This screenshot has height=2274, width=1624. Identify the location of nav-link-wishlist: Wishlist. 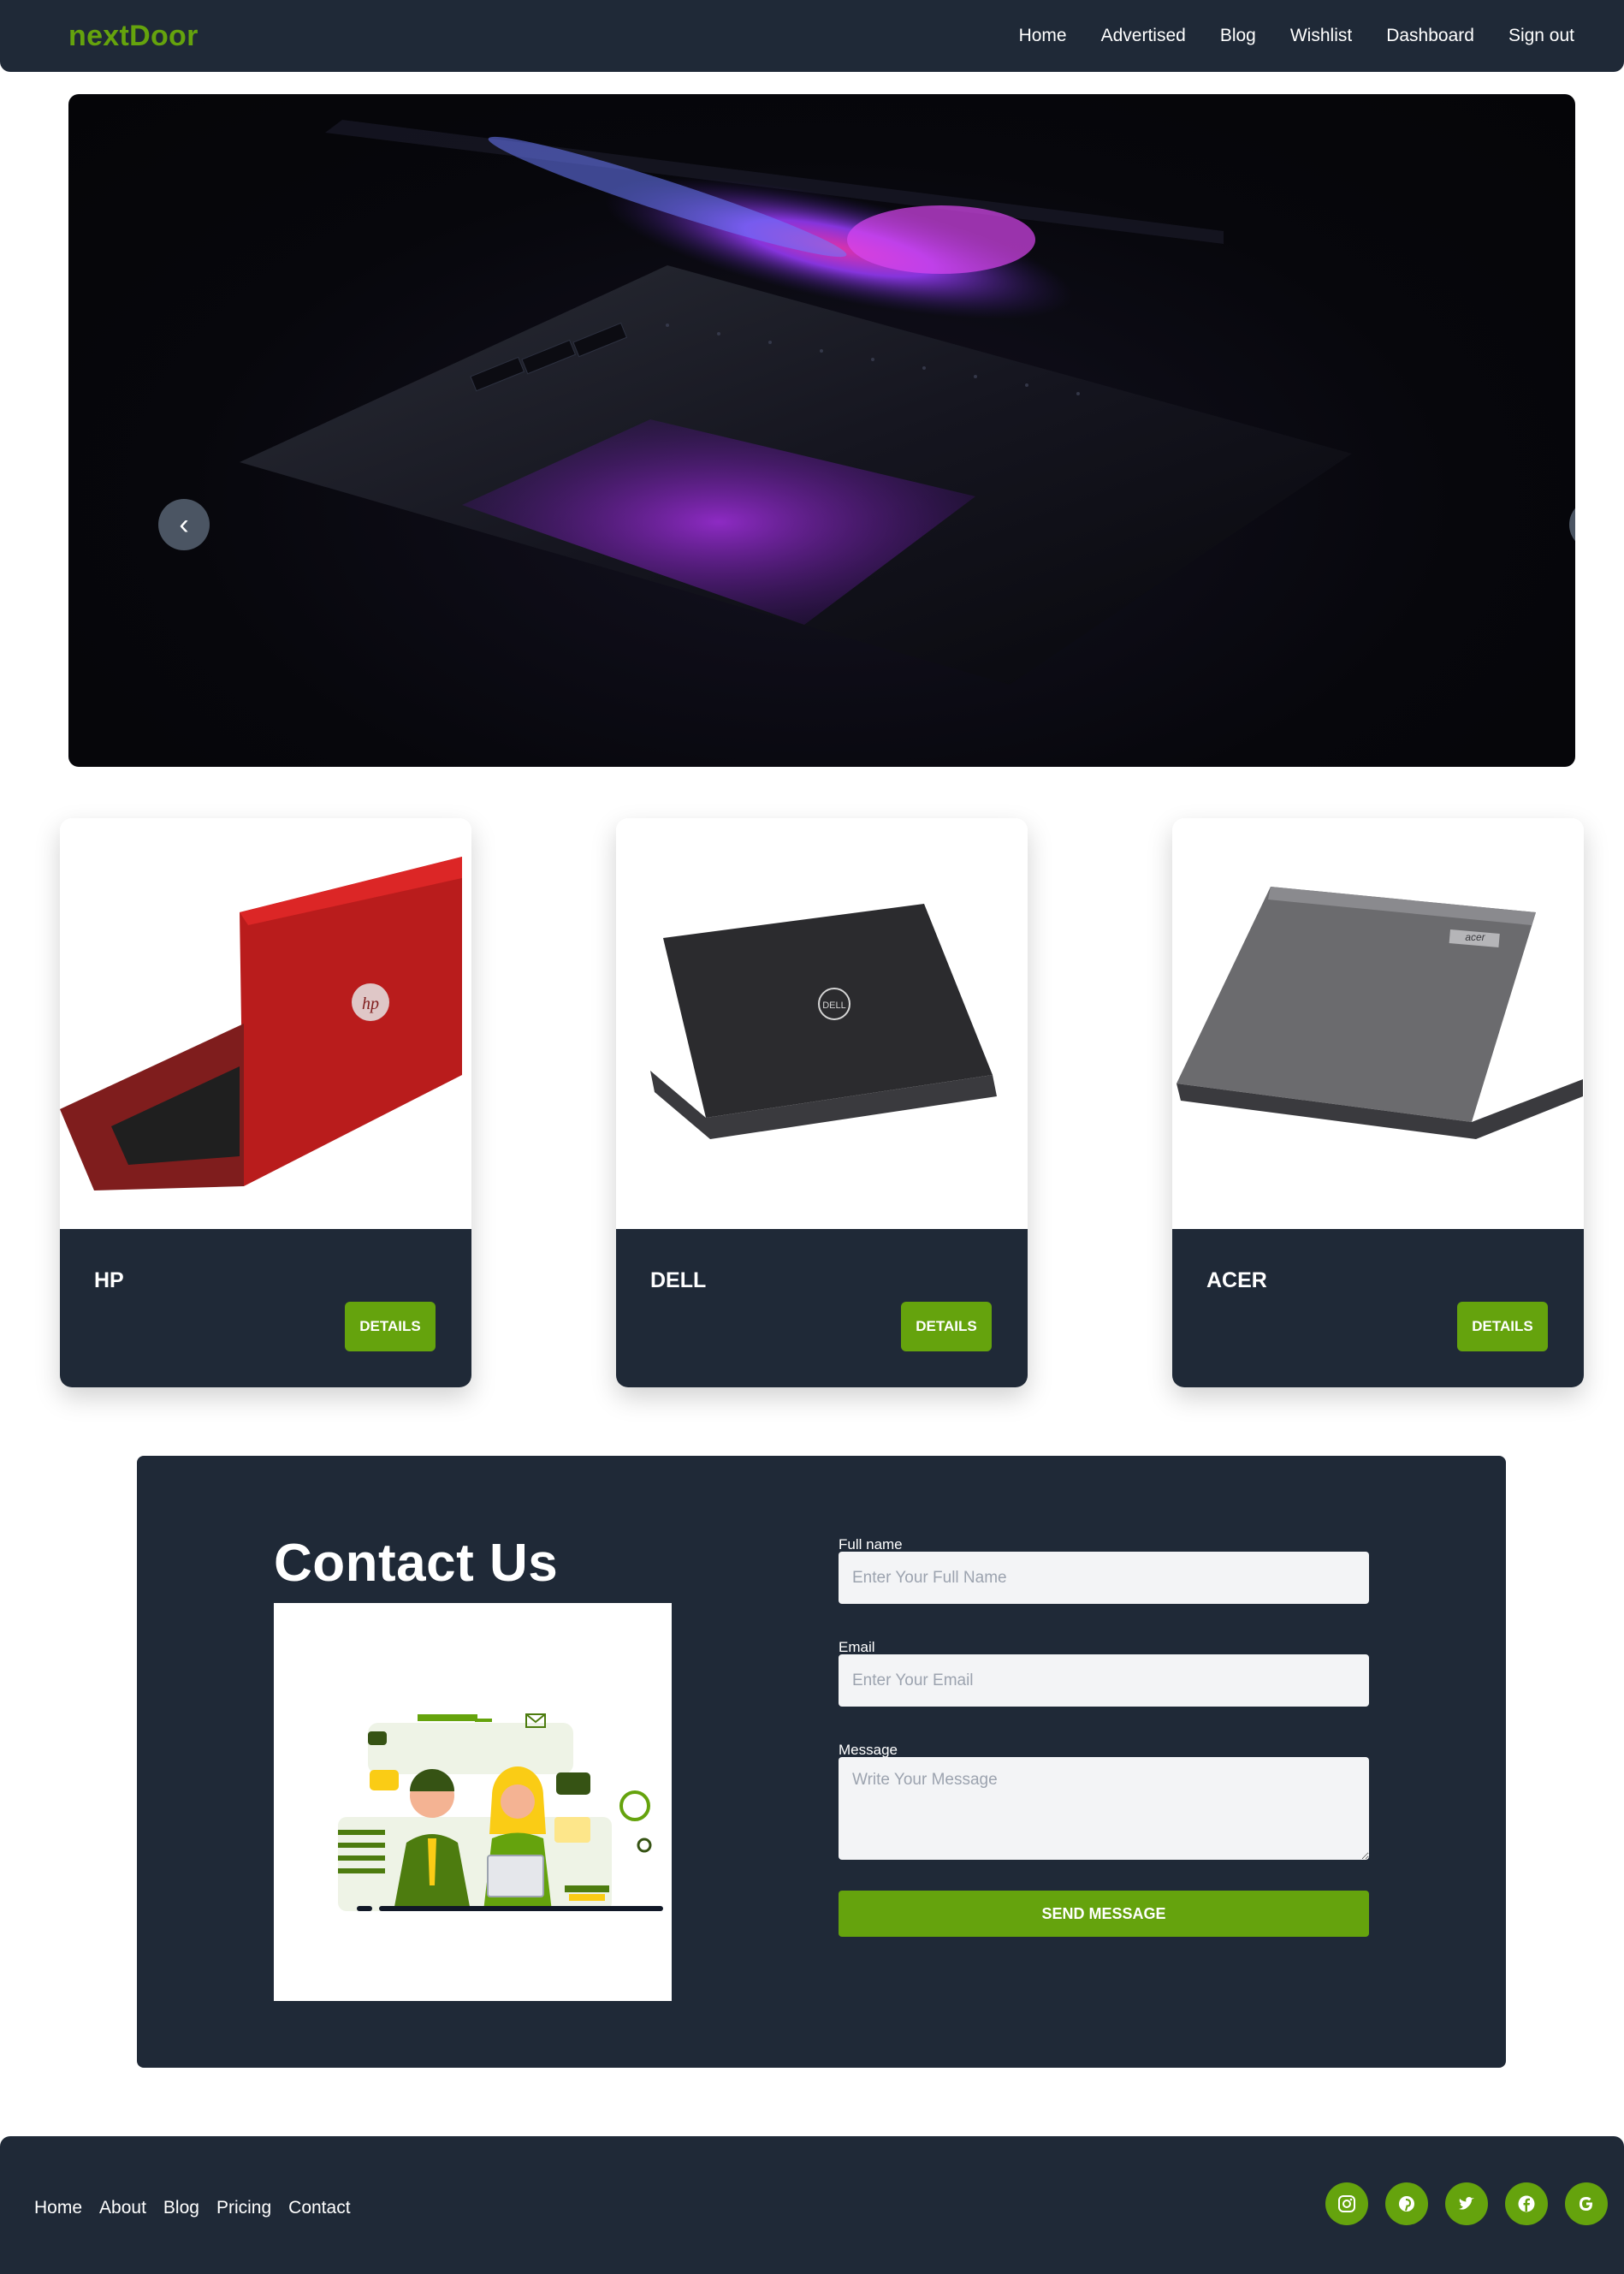
(1321, 36).